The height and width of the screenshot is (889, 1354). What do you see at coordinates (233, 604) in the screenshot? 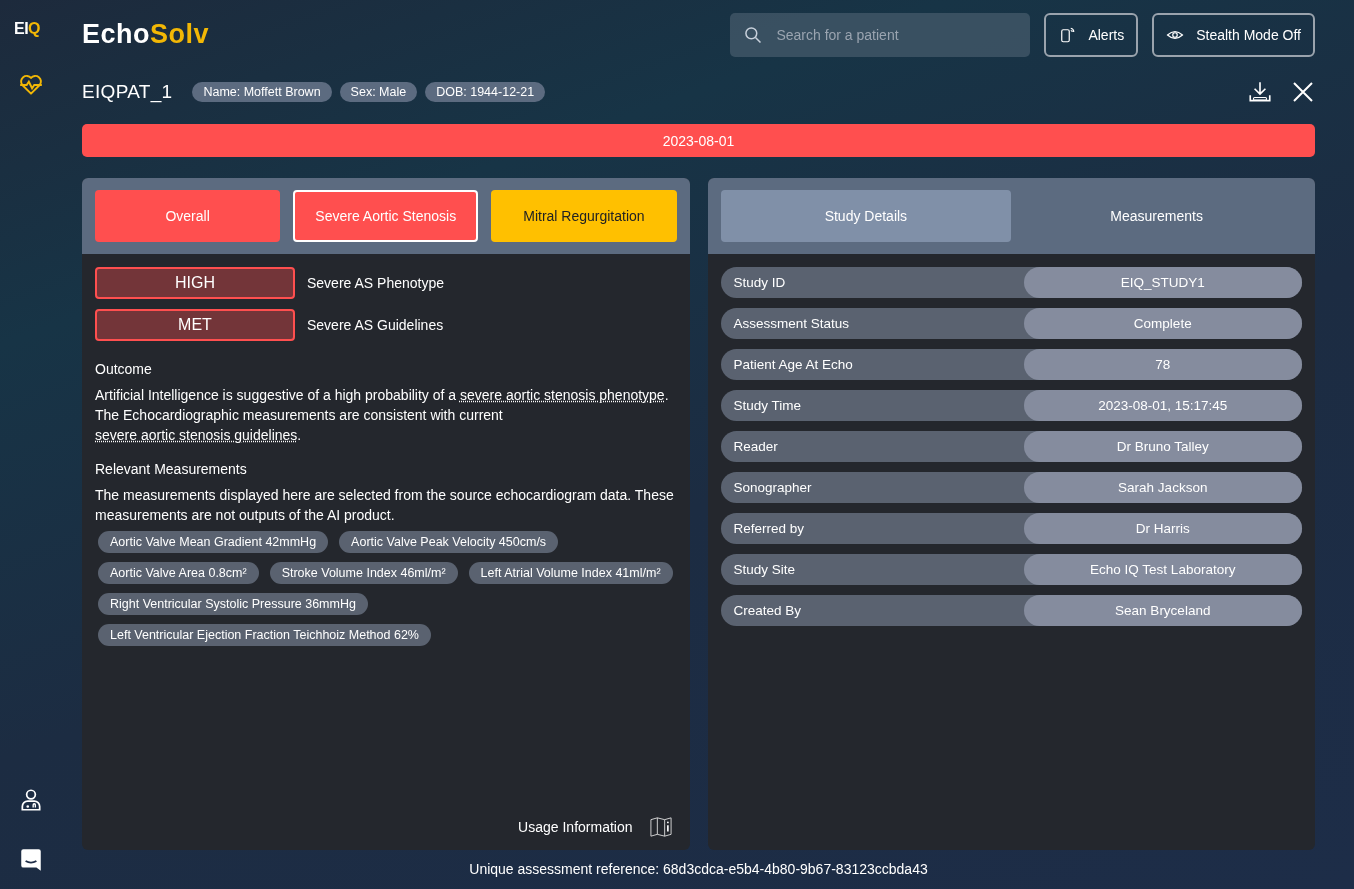
I see `measurement-tag: Right Ventricular Systolic Pressure 36mmHg` at bounding box center [233, 604].